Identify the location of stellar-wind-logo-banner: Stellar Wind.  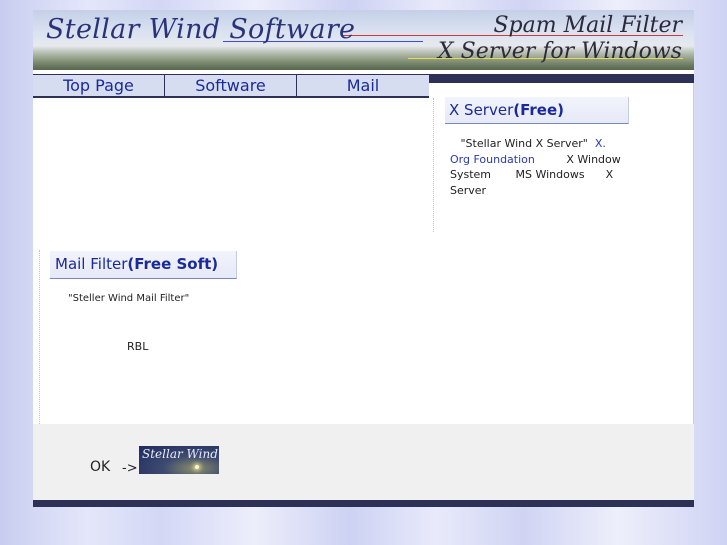
(179, 460).